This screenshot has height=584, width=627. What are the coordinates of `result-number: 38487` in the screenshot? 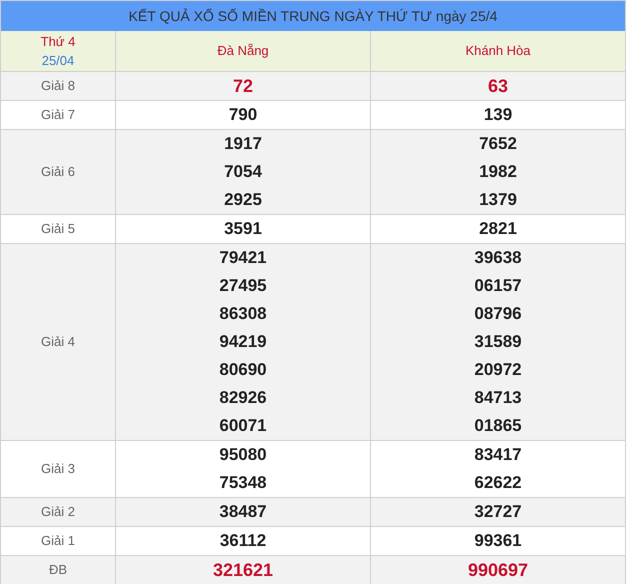 It's located at (243, 512).